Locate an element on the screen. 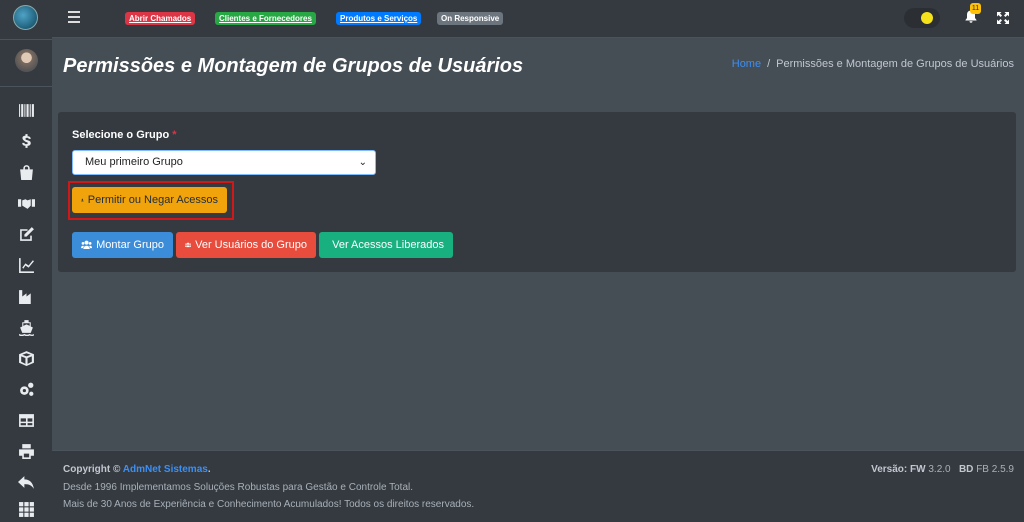  table-icon is located at coordinates (26, 420).